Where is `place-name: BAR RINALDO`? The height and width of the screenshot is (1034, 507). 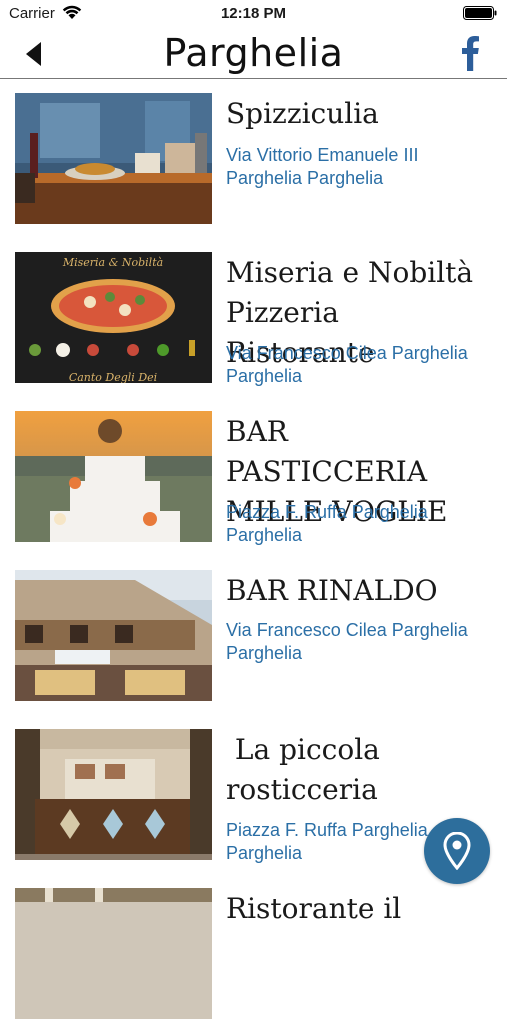 place-name: BAR RINALDO is located at coordinates (332, 590).